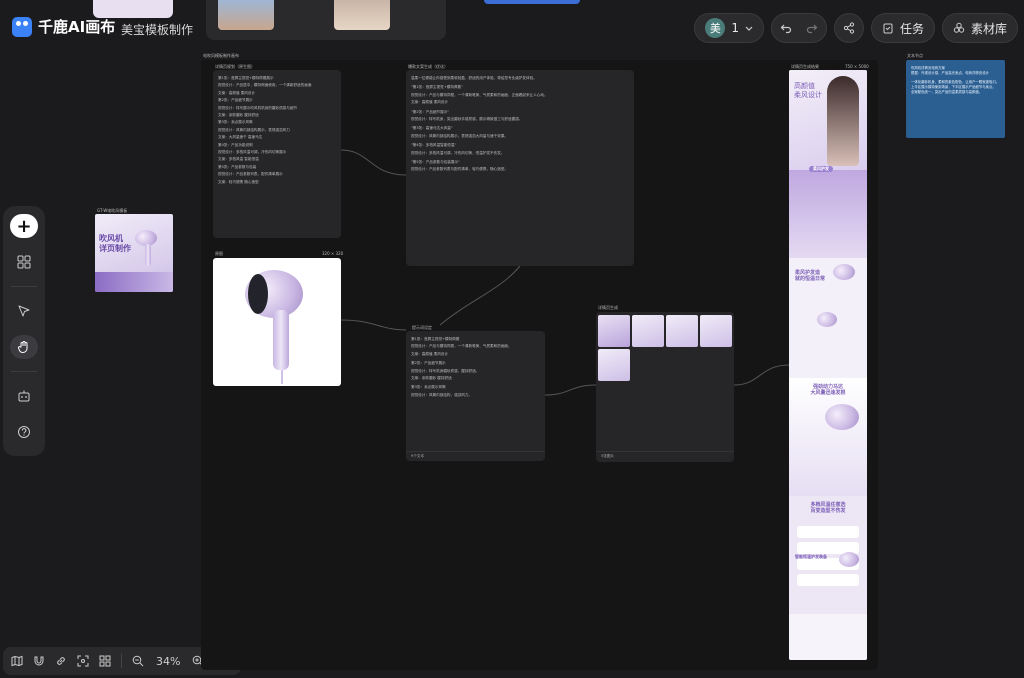 The width and height of the screenshot is (1024, 678). Describe the element at coordinates (608, 307) in the screenshot. I see `node-label: 详情页生成` at that location.